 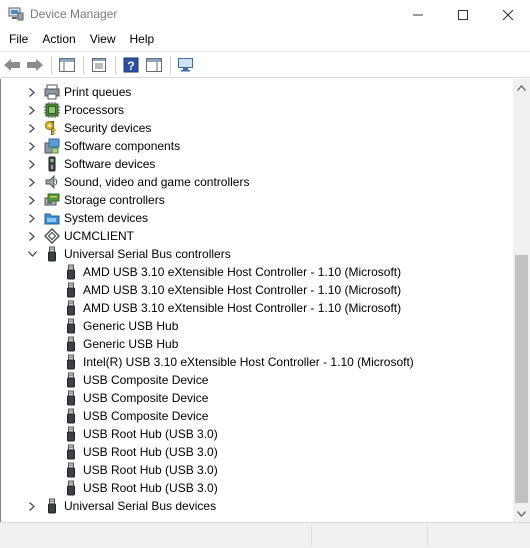 I want to click on tree-item-label: Generic USB Hub, so click(x=131, y=344).